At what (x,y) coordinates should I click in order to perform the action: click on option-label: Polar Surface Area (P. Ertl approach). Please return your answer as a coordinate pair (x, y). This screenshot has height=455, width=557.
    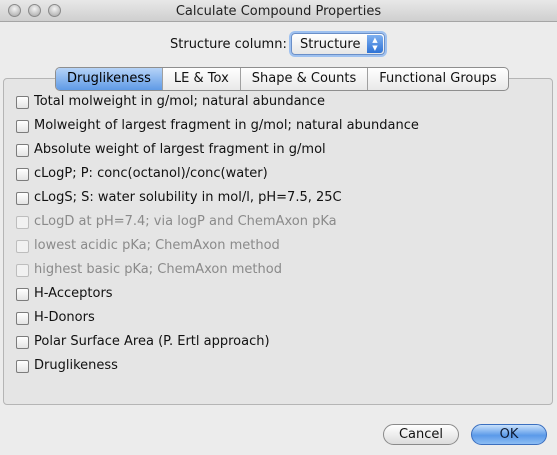
    Looking at the image, I should click on (152, 341).